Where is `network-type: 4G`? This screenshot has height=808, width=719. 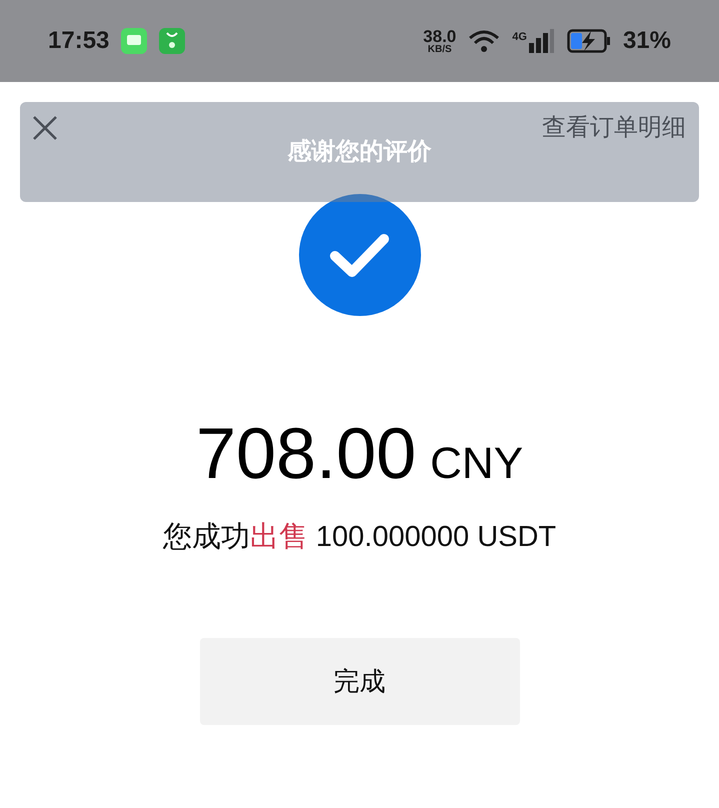 network-type: 4G is located at coordinates (519, 37).